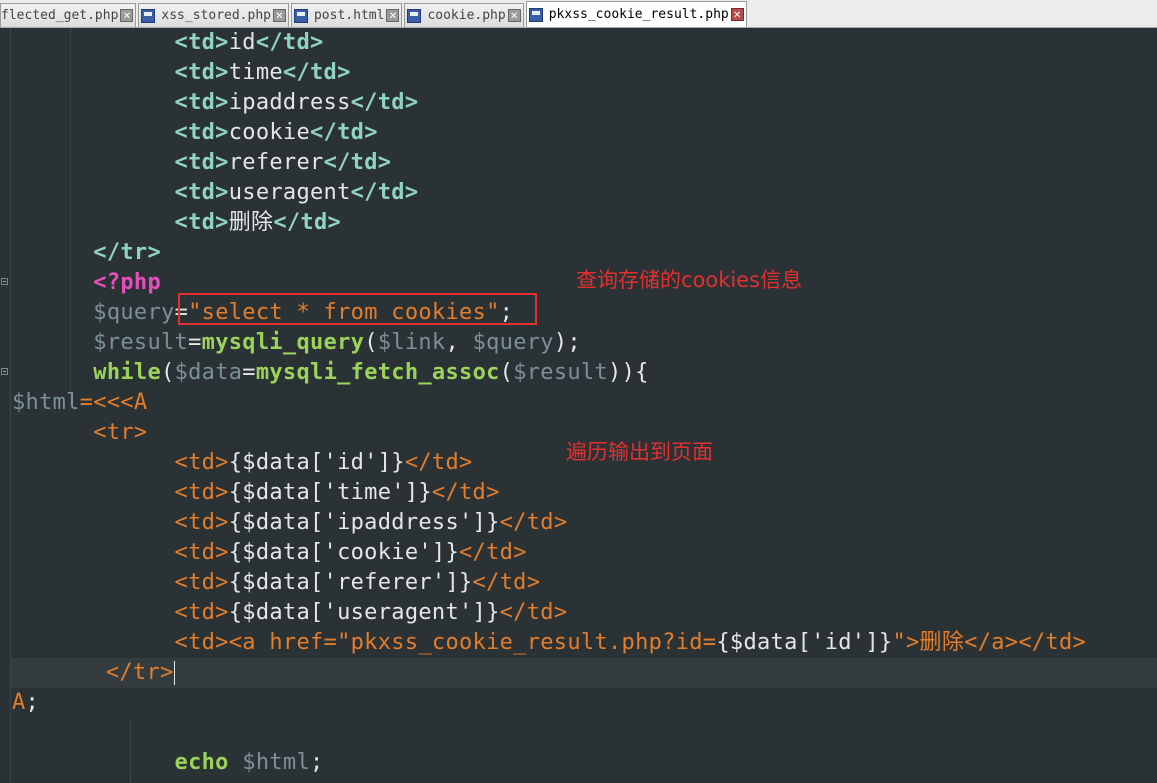  What do you see at coordinates (357, 582) in the screenshot?
I see `code-line: <td>{$data['referer']}</td>` at bounding box center [357, 582].